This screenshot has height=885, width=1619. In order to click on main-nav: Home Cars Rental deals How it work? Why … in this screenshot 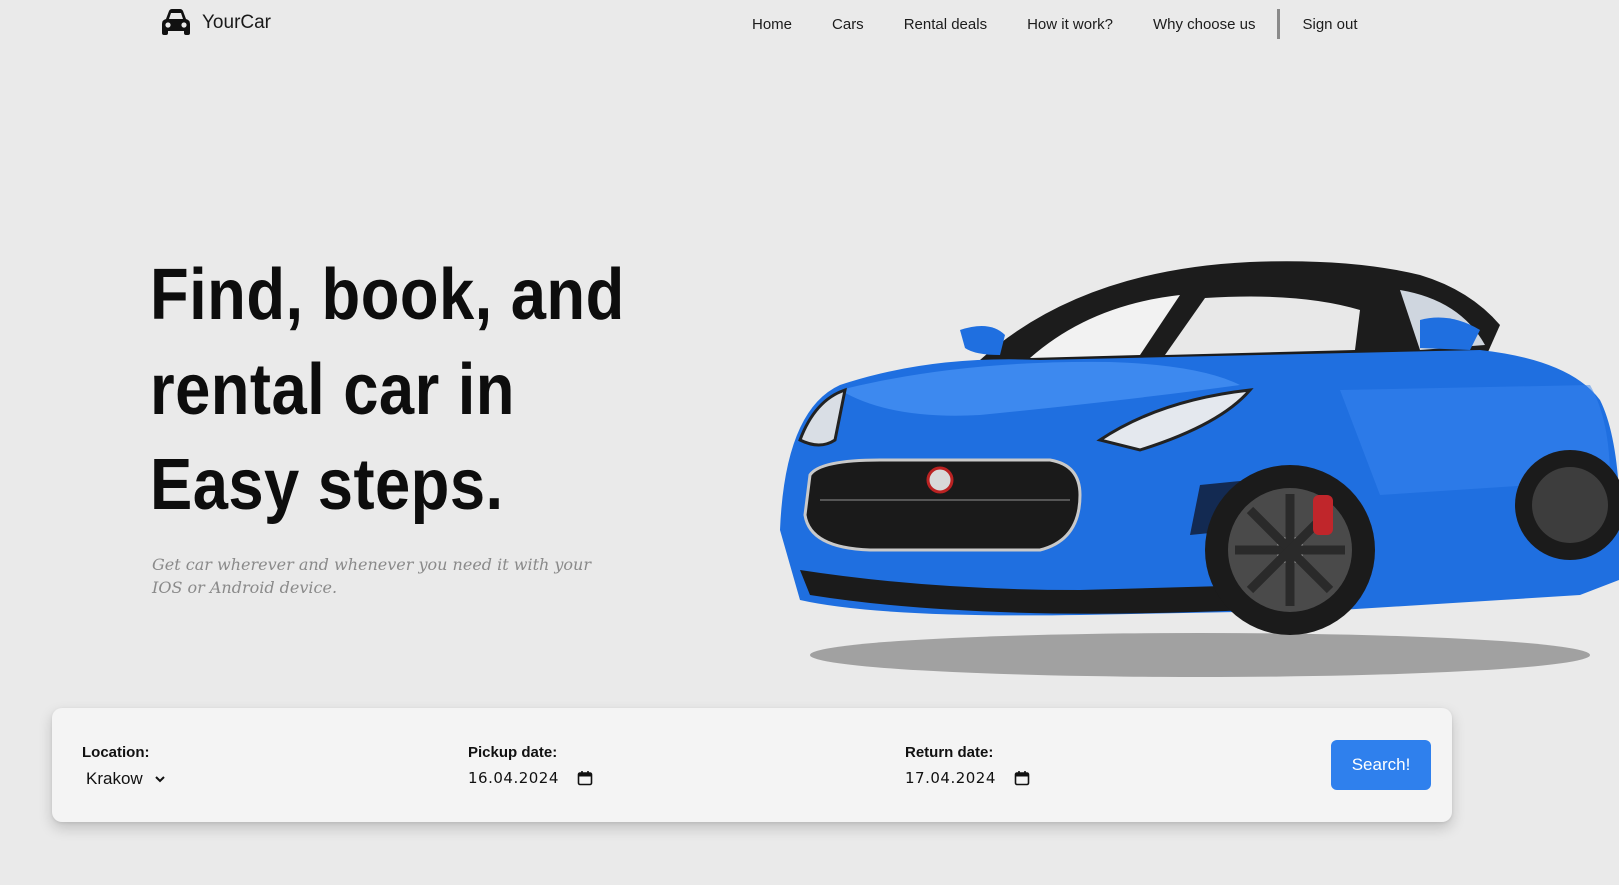, I will do `click(1055, 24)`.